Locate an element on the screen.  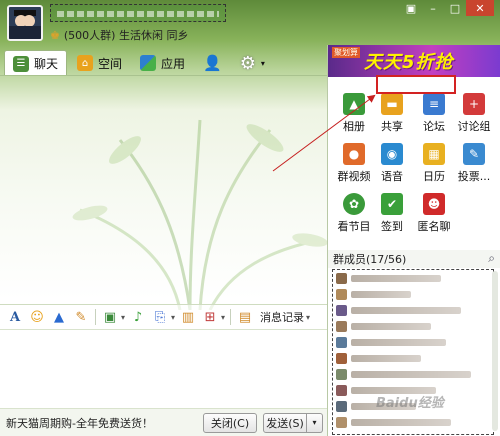
photo-icon: ▲ is located at coordinates (354, 104).